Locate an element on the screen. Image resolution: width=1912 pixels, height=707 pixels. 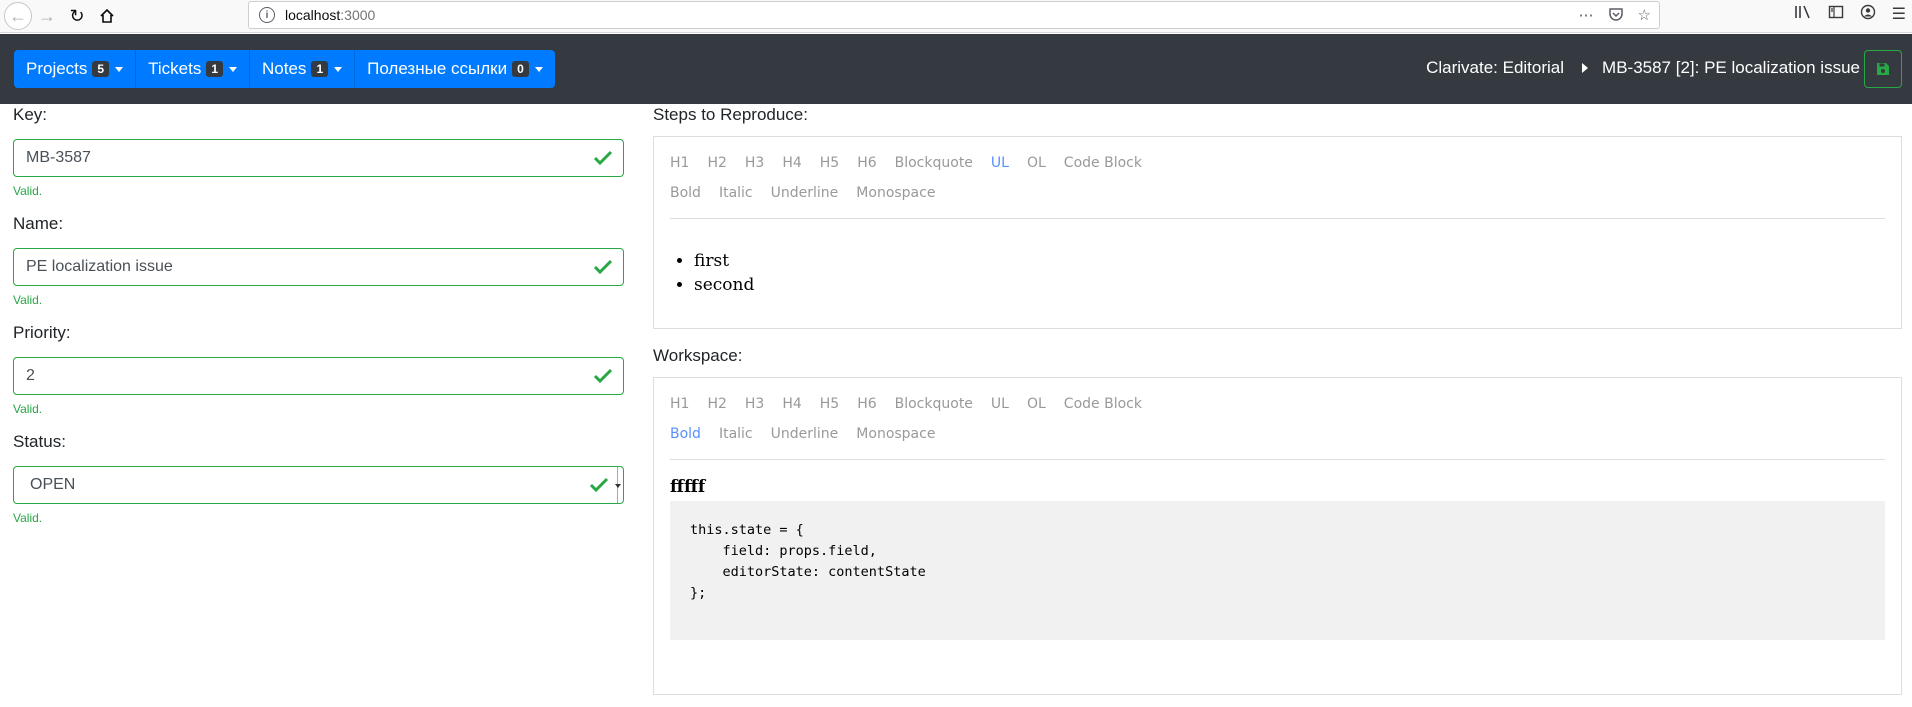
useful-links-dropdown: Полезные ссылки 0 is located at coordinates (455, 69).